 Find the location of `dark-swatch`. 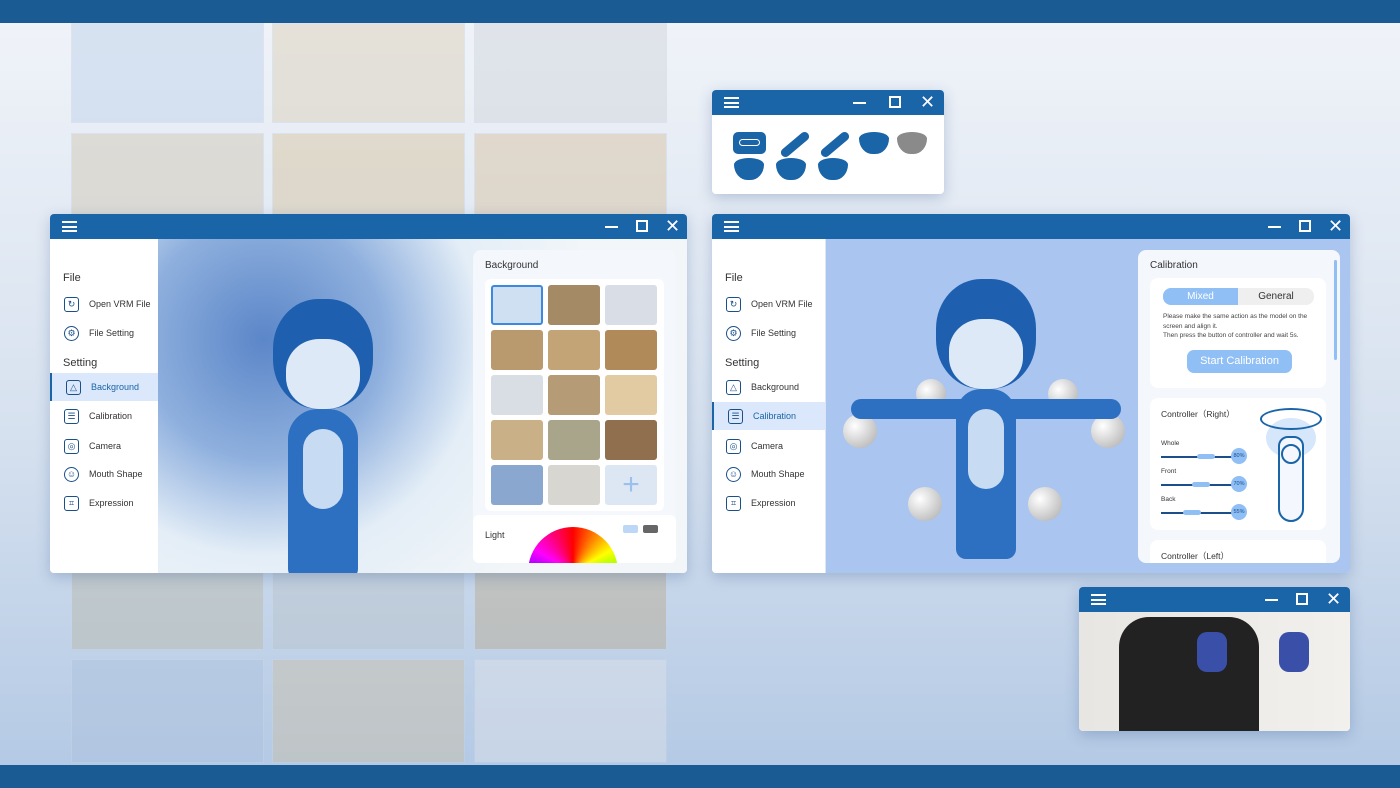

dark-swatch is located at coordinates (650, 529).